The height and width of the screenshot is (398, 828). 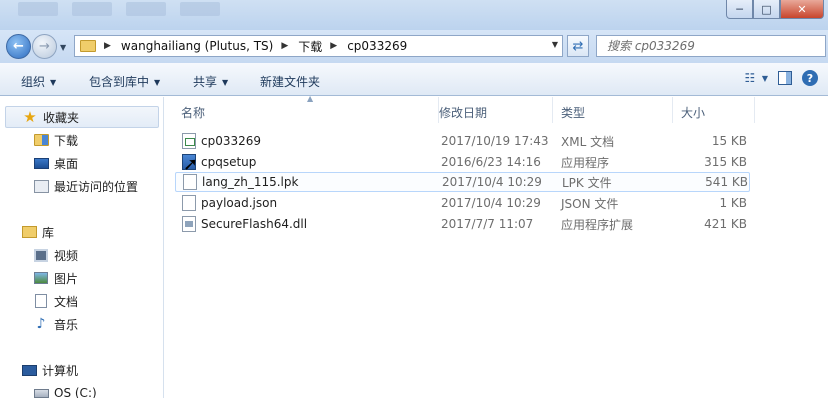 I want to click on sort-ascending-icon: ▲, so click(x=310, y=98).